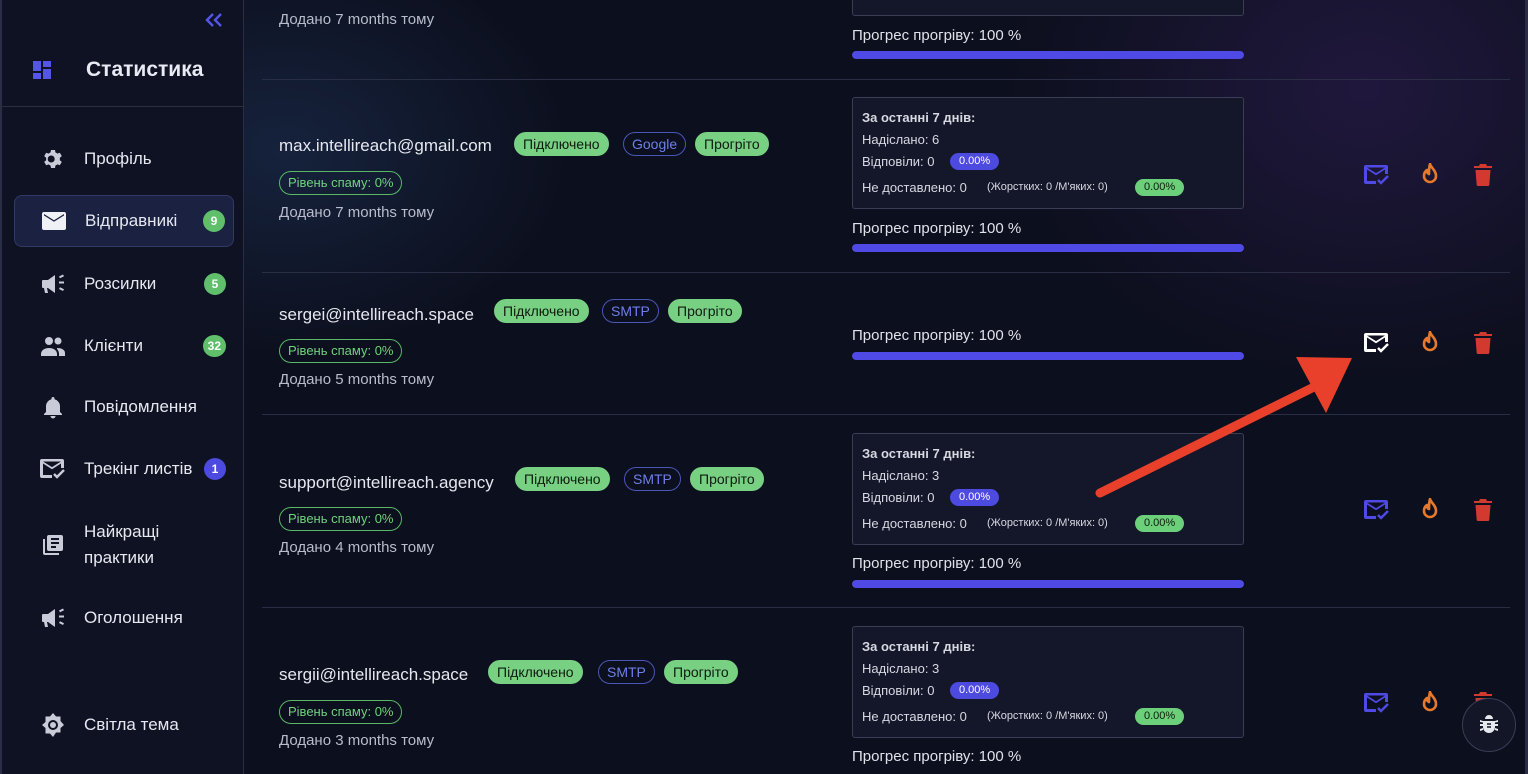  What do you see at coordinates (124, 469) in the screenshot?
I see `sidebar-item-email-tracking: Трекінг листів 1` at bounding box center [124, 469].